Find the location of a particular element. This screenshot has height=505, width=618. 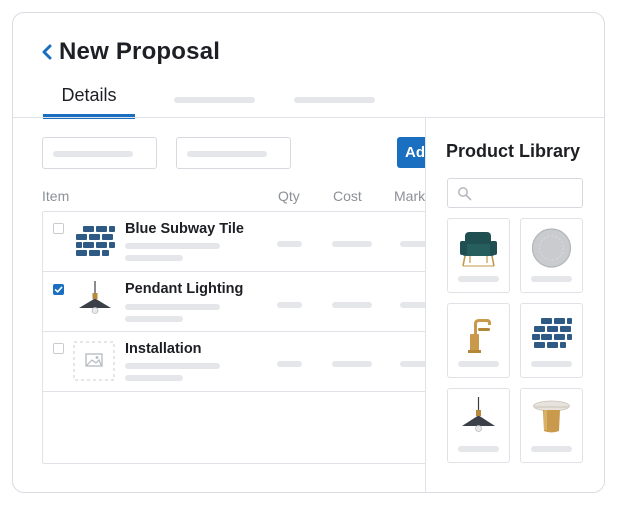

product-library-title: Product Library is located at coordinates (513, 151).